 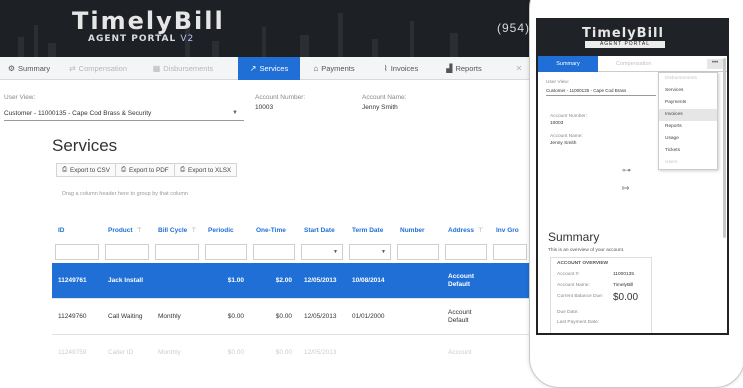 I want to click on mobile-logo-subtitle: AGENT PORTAL, so click(x=625, y=44).